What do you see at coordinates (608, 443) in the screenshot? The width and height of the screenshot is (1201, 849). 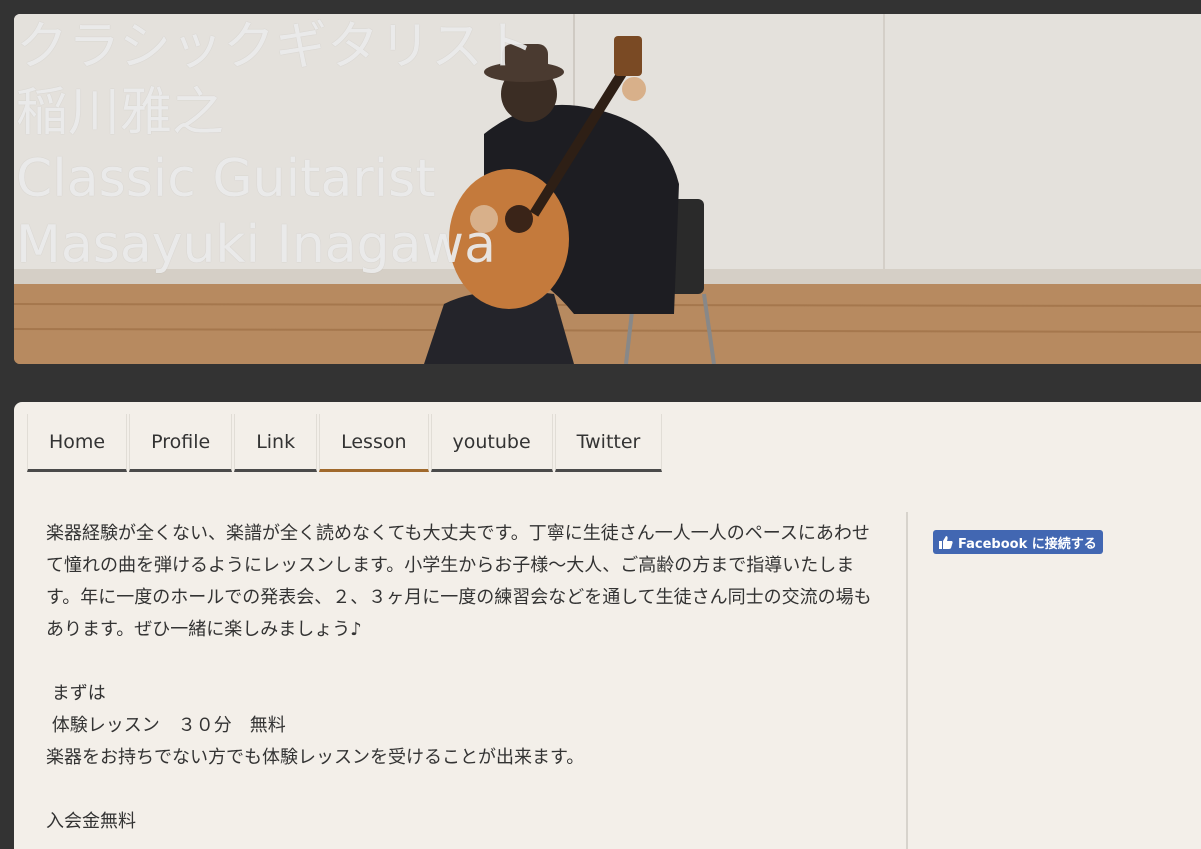 I see `nav-twitter: Twitter` at bounding box center [608, 443].